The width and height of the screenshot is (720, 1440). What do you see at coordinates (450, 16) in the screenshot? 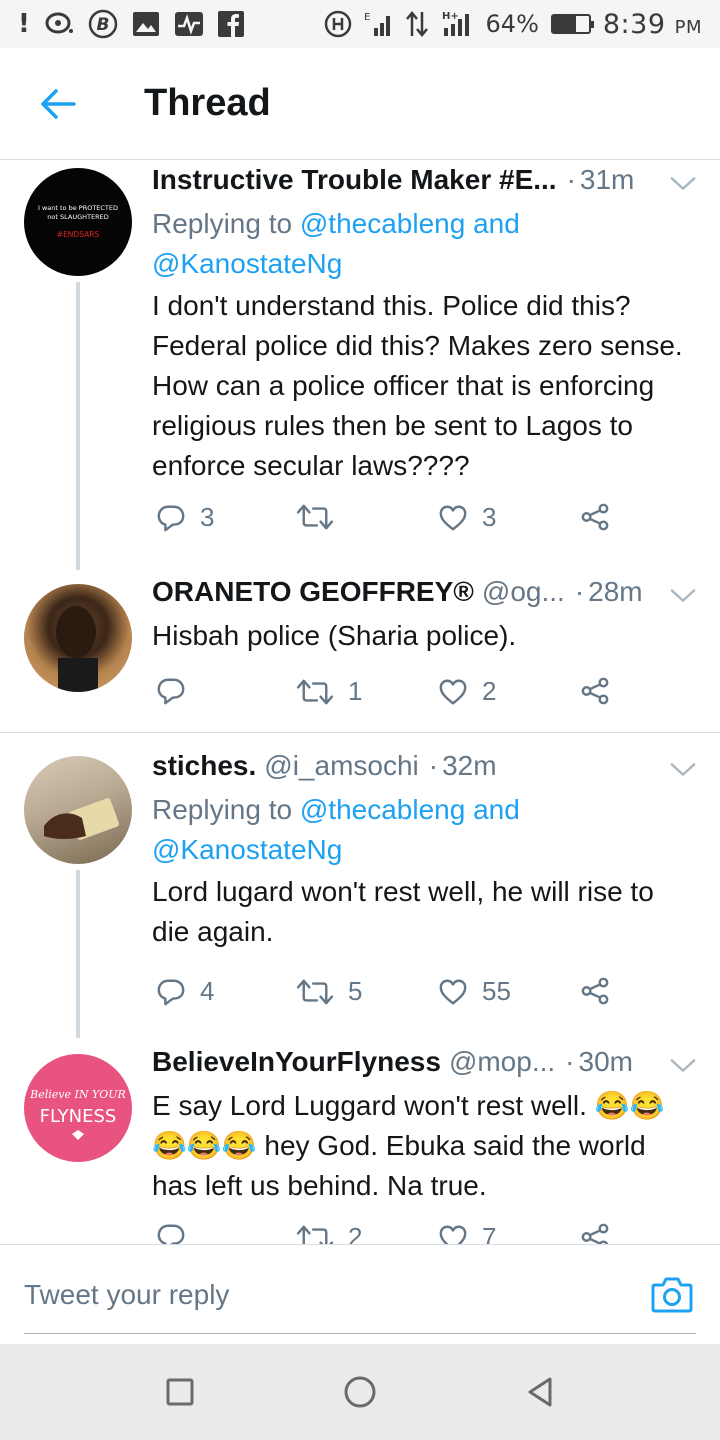
I see `svg-text: H+` at bounding box center [450, 16].